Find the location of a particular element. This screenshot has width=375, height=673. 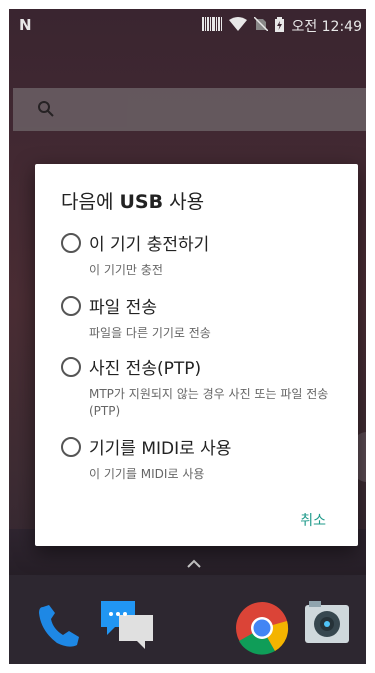

dialog-title-suffix: 사용 is located at coordinates (184, 202).